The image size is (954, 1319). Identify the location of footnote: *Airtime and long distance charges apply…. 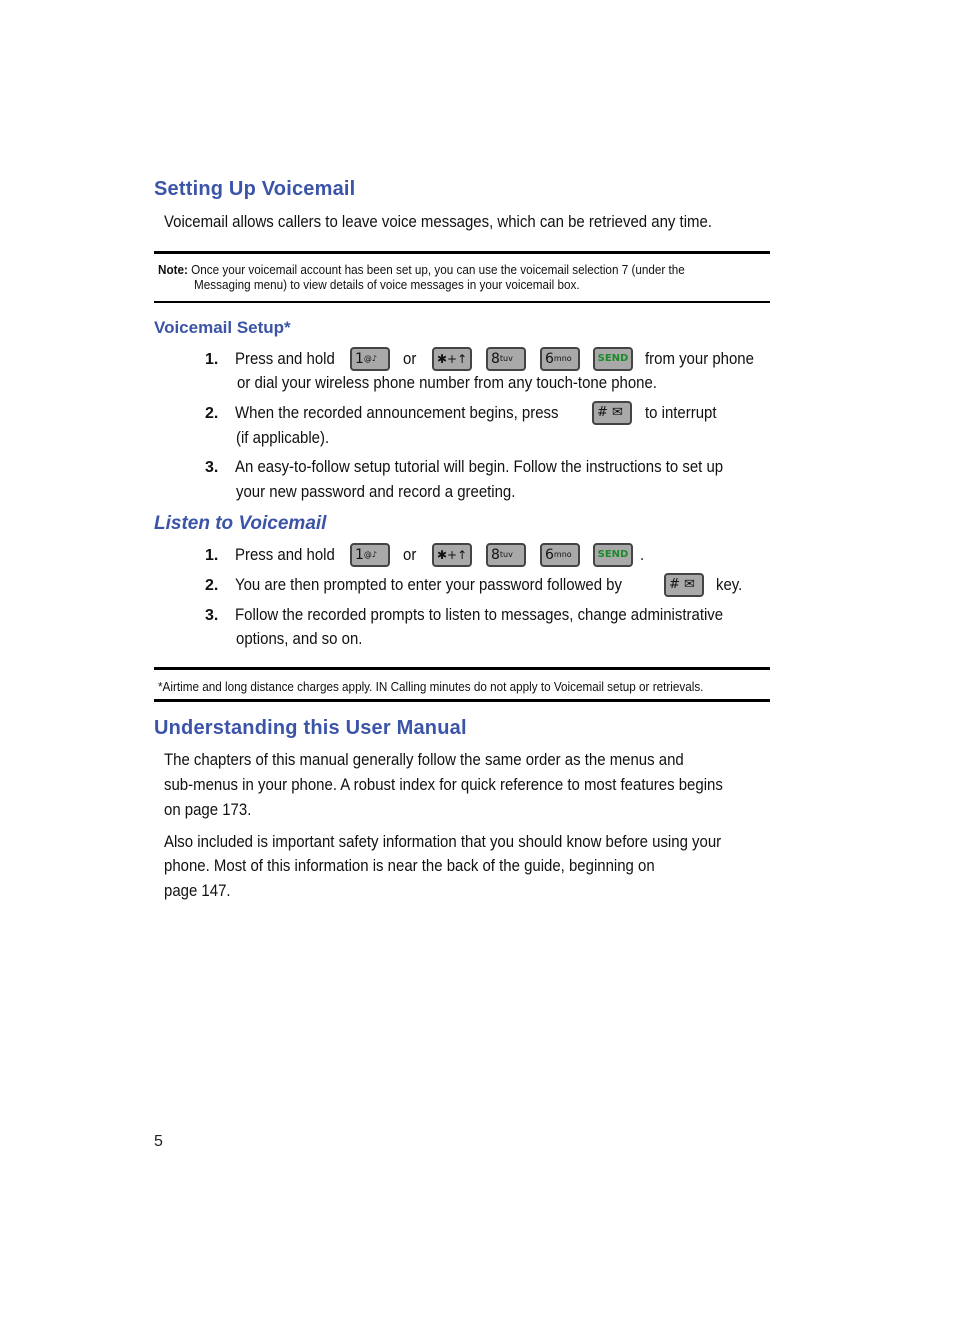
(431, 686).